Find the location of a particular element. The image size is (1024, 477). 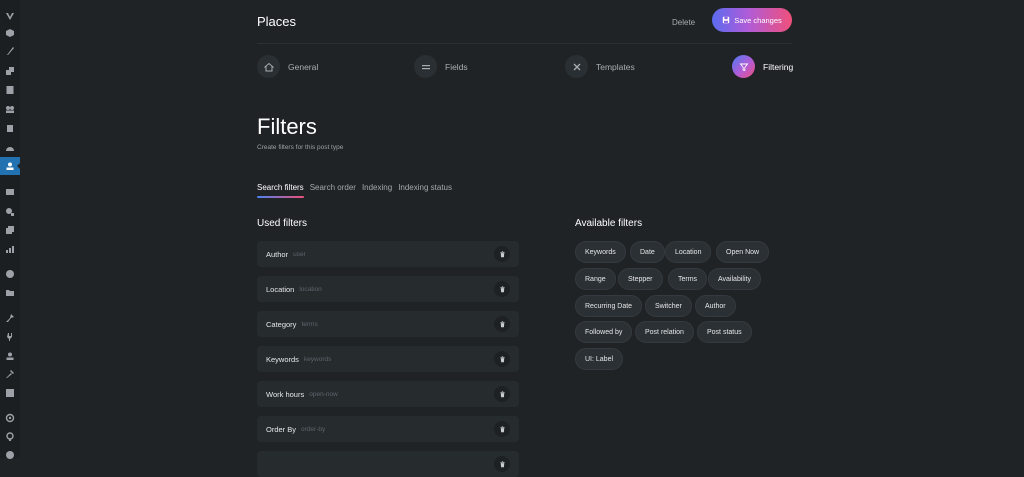

step-general: General is located at coordinates (287, 66).